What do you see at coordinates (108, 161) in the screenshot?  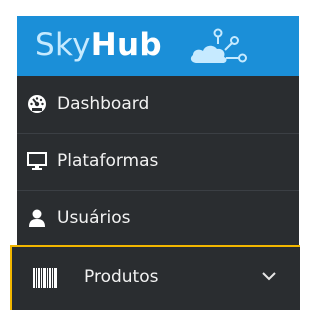 I see `sidebar-item-label: Plataformas` at bounding box center [108, 161].